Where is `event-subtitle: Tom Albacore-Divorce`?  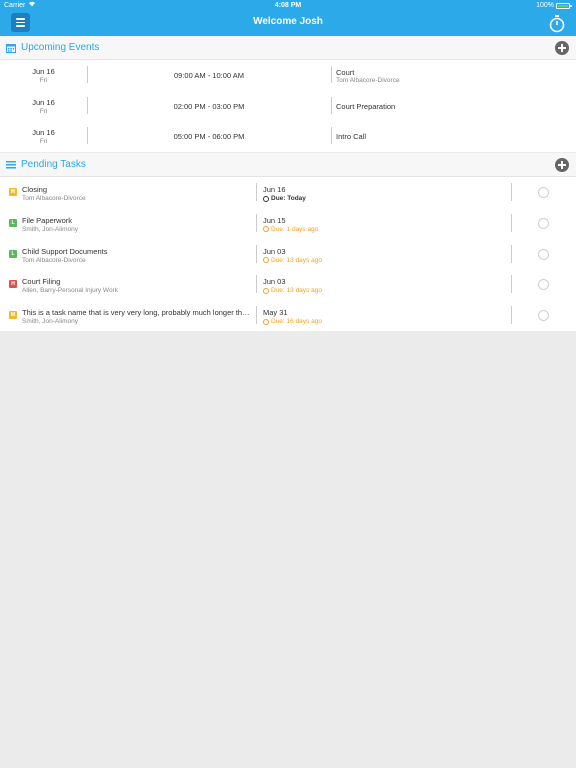
event-subtitle: Tom Albacore-Divorce is located at coordinates (368, 80).